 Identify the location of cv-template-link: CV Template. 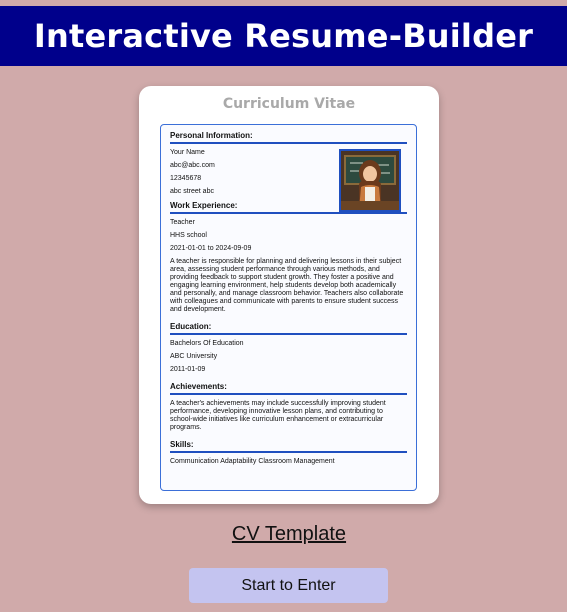
(283, 534).